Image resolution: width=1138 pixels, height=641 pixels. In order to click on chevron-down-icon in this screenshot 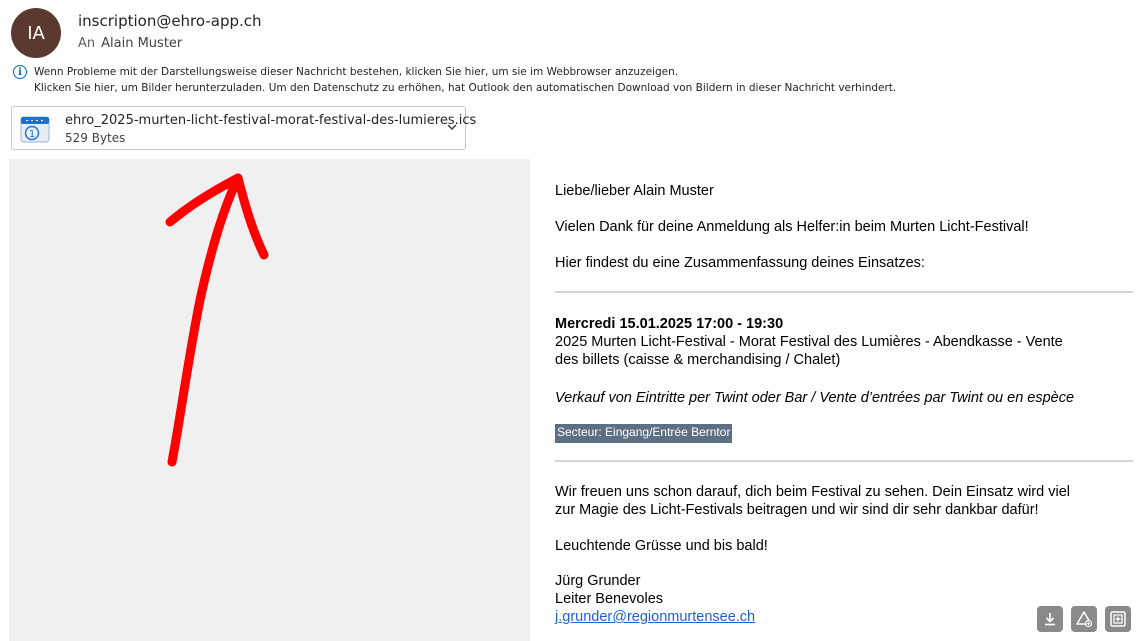, I will do `click(452, 127)`.